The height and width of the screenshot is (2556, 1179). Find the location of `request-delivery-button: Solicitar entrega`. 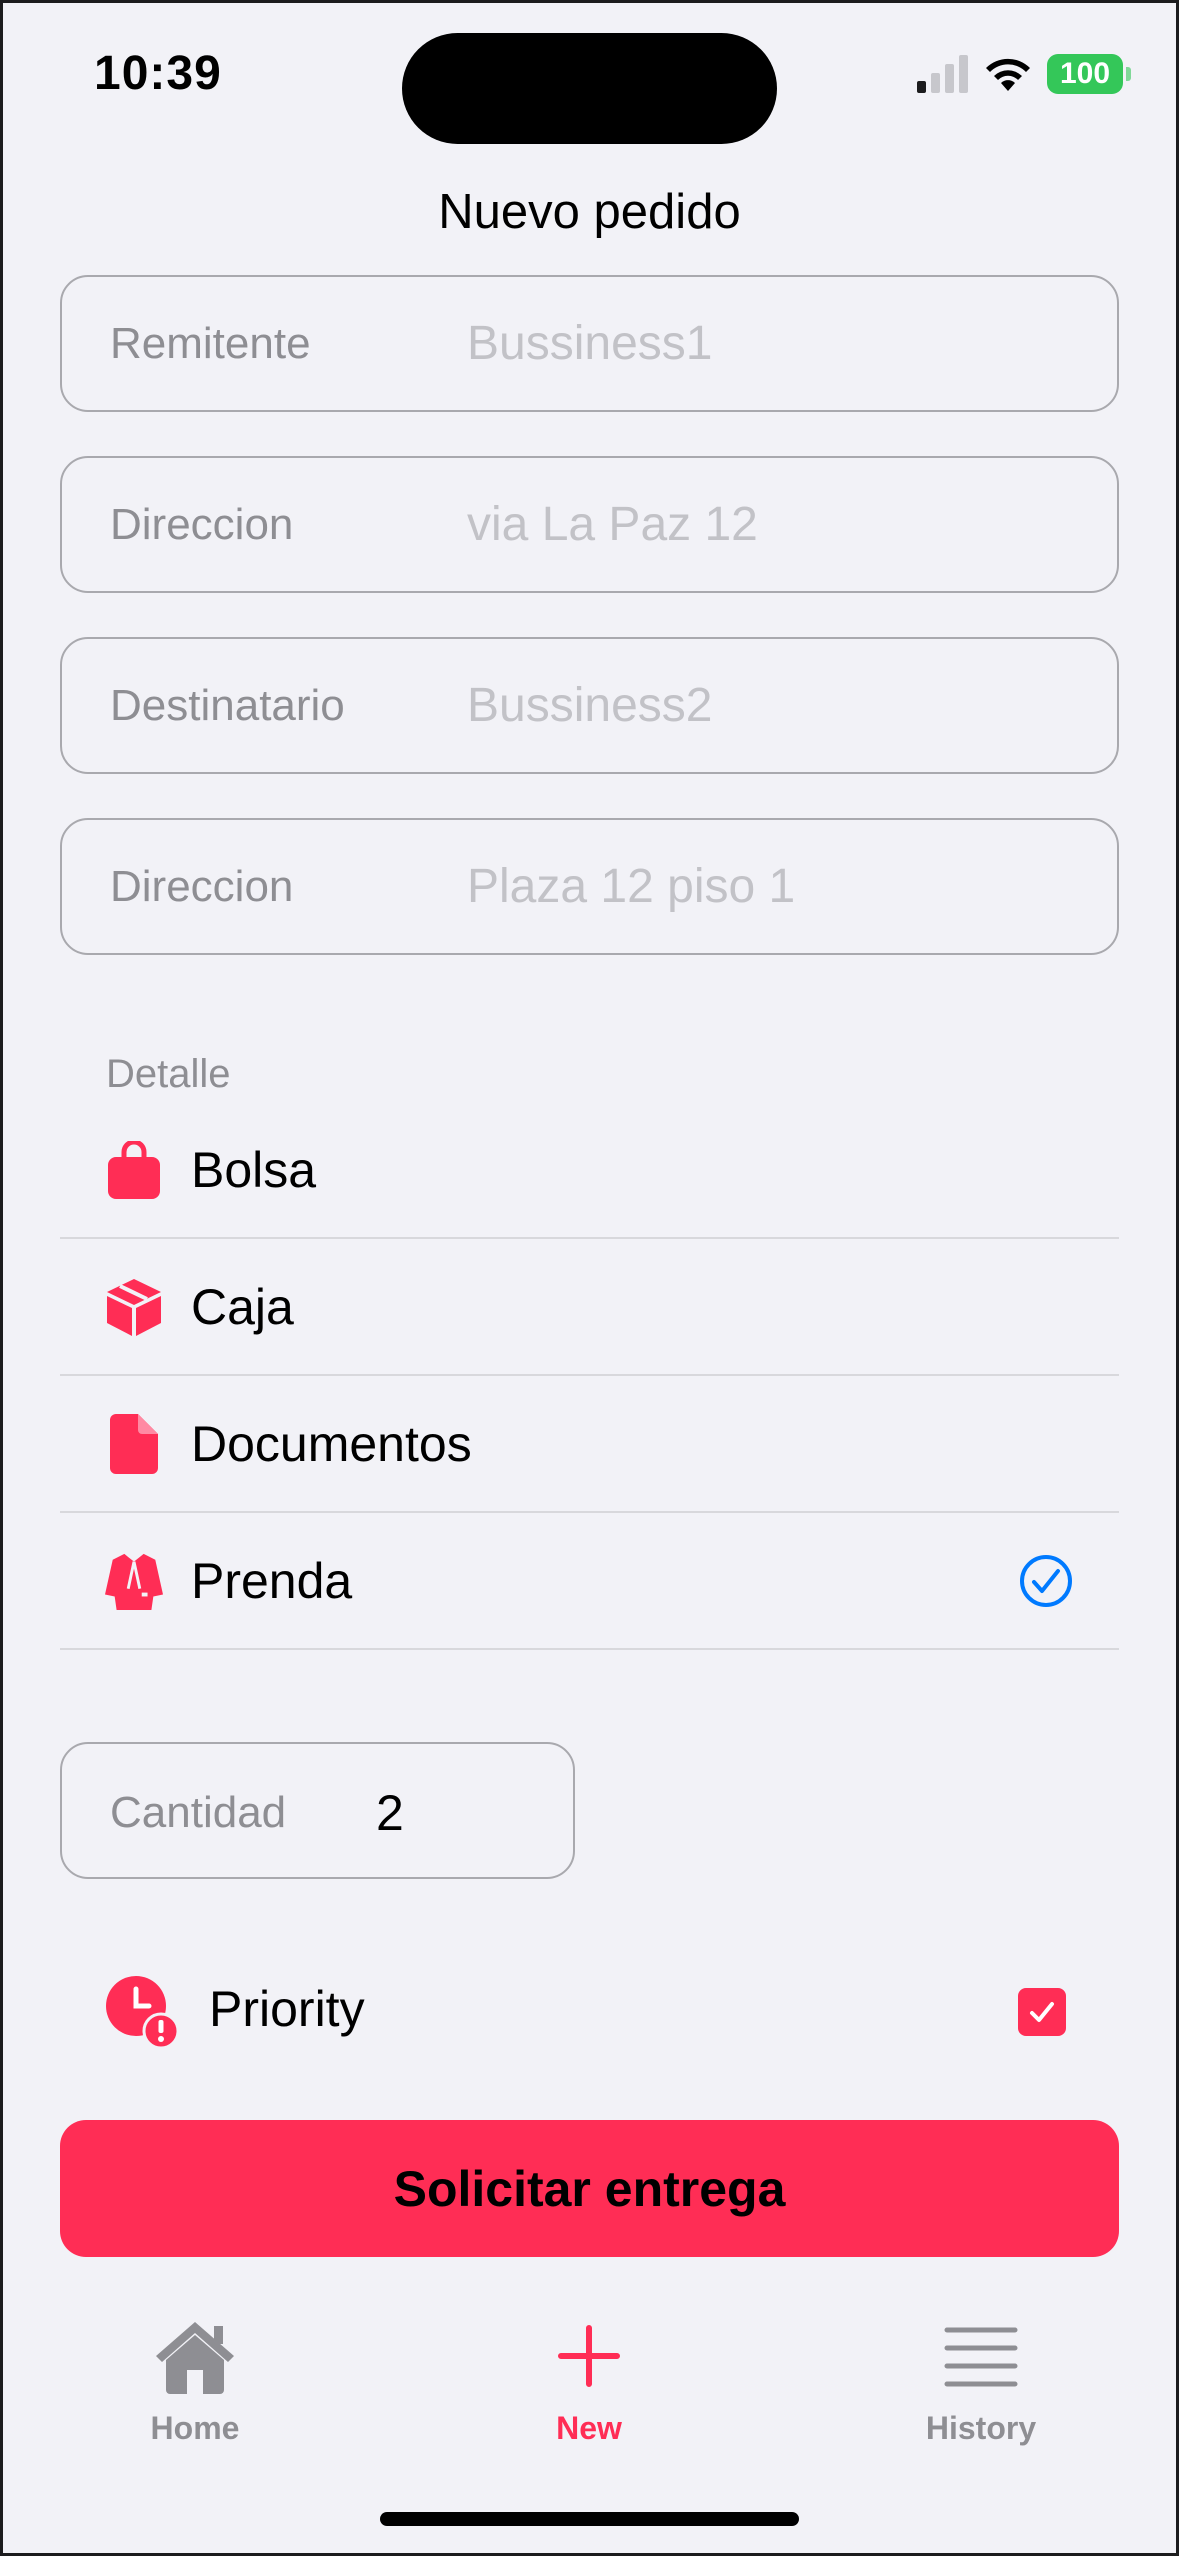

request-delivery-button: Solicitar entrega is located at coordinates (589, 2188).